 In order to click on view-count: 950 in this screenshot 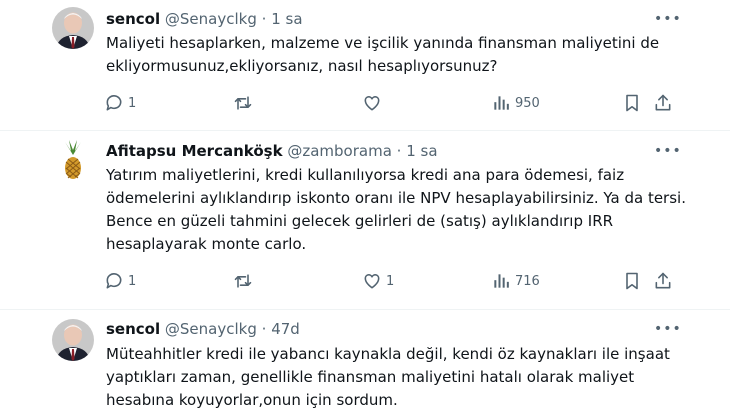, I will do `click(527, 103)`.